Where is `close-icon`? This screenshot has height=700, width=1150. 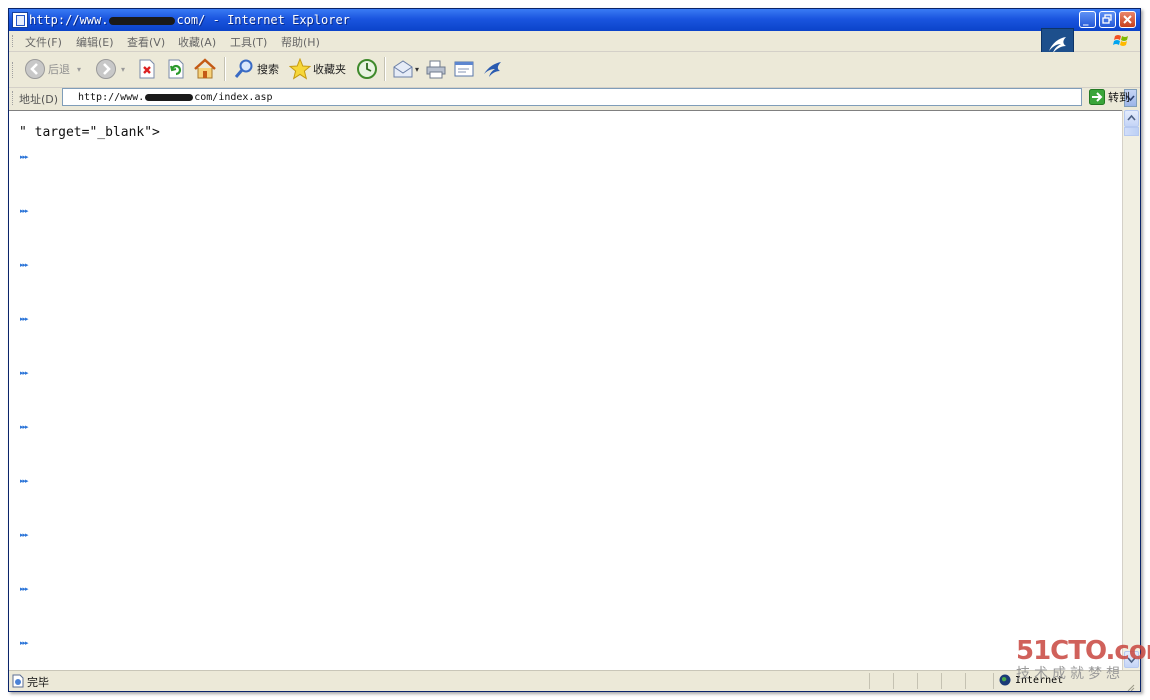 close-icon is located at coordinates (1127, 19).